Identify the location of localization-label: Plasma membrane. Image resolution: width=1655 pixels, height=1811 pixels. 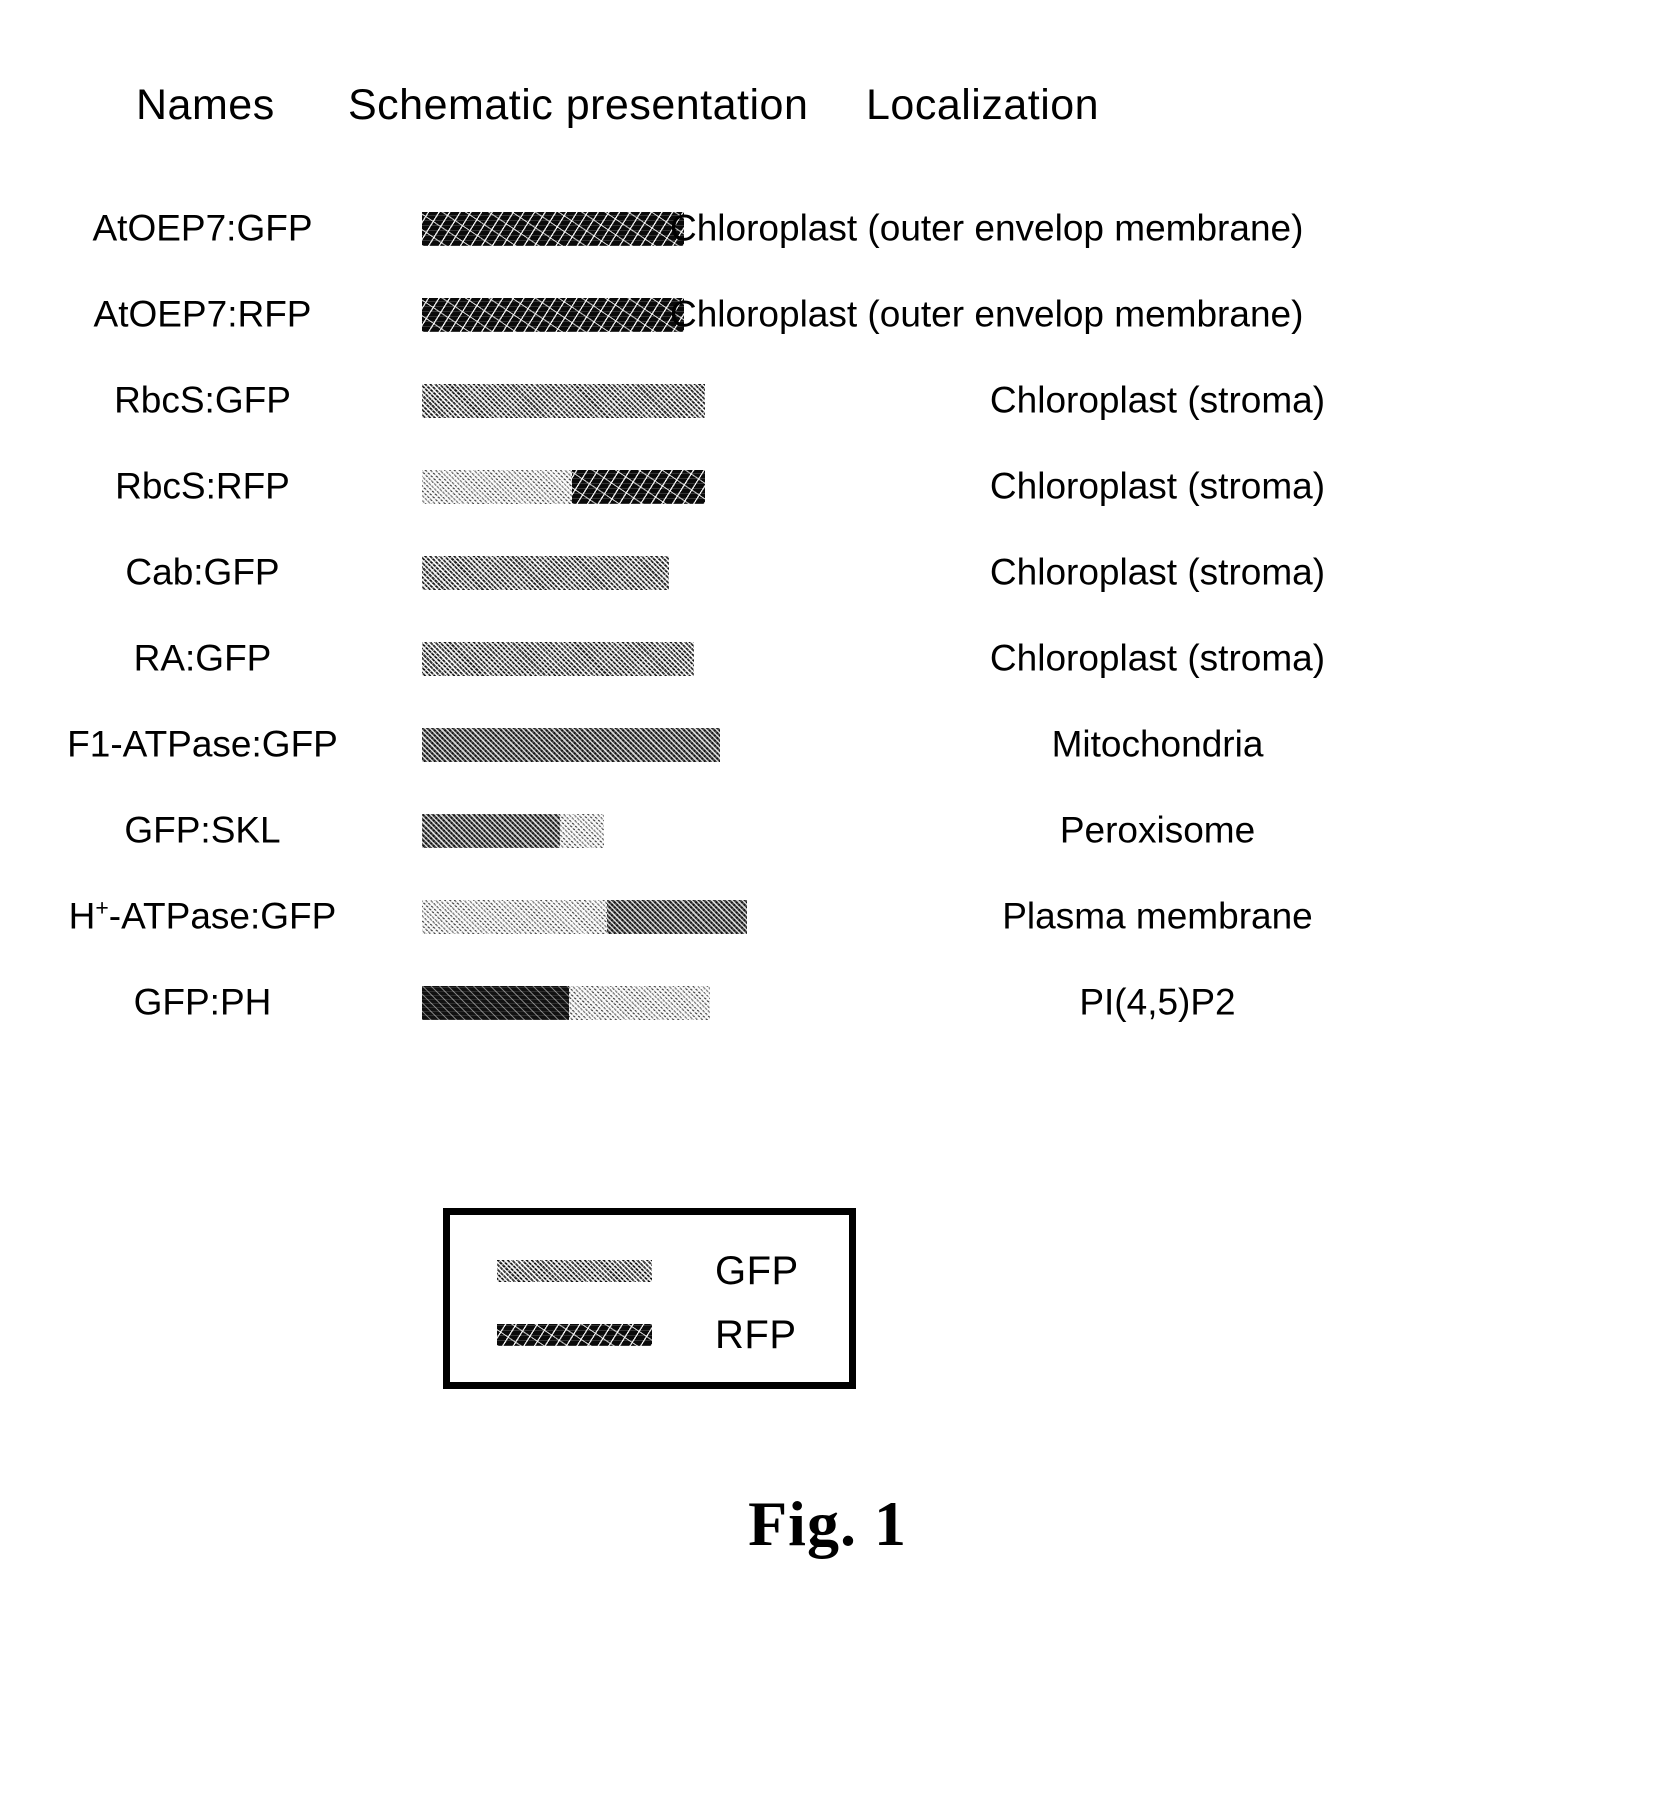
(1157, 916).